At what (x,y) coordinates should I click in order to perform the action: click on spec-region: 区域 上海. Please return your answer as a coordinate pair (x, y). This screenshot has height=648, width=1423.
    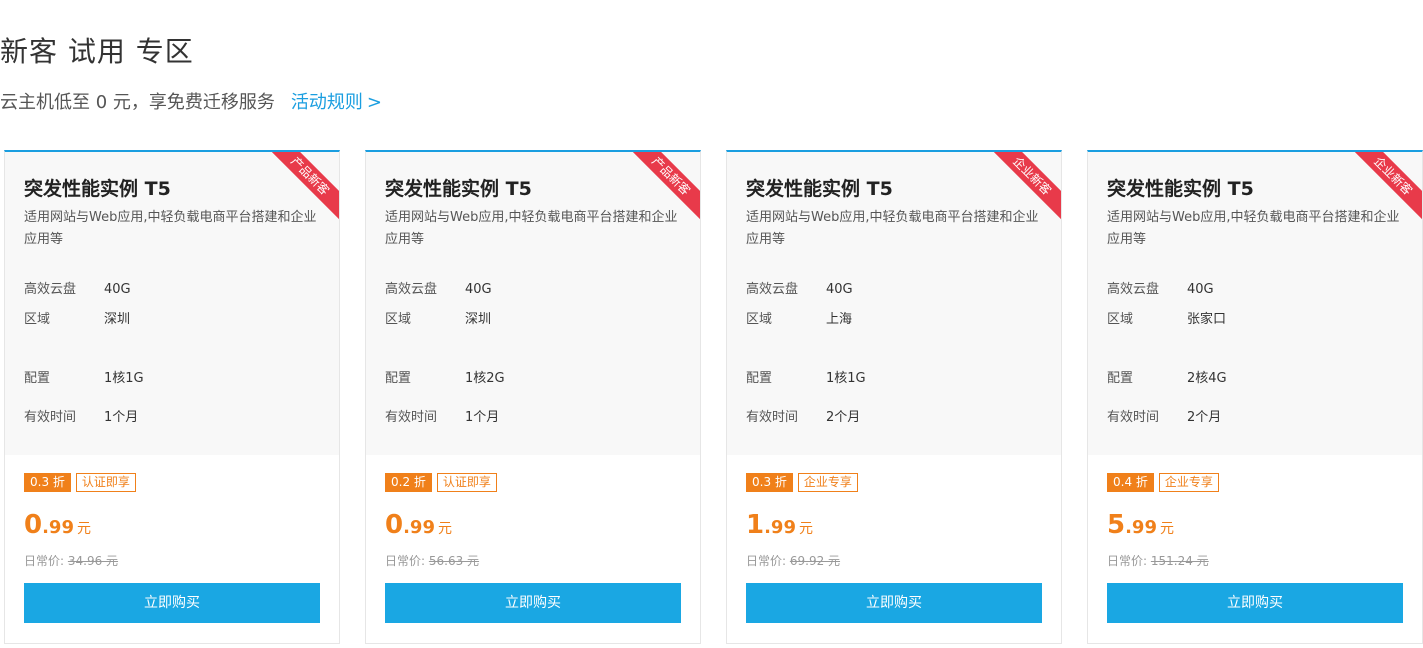
    Looking at the image, I should click on (799, 317).